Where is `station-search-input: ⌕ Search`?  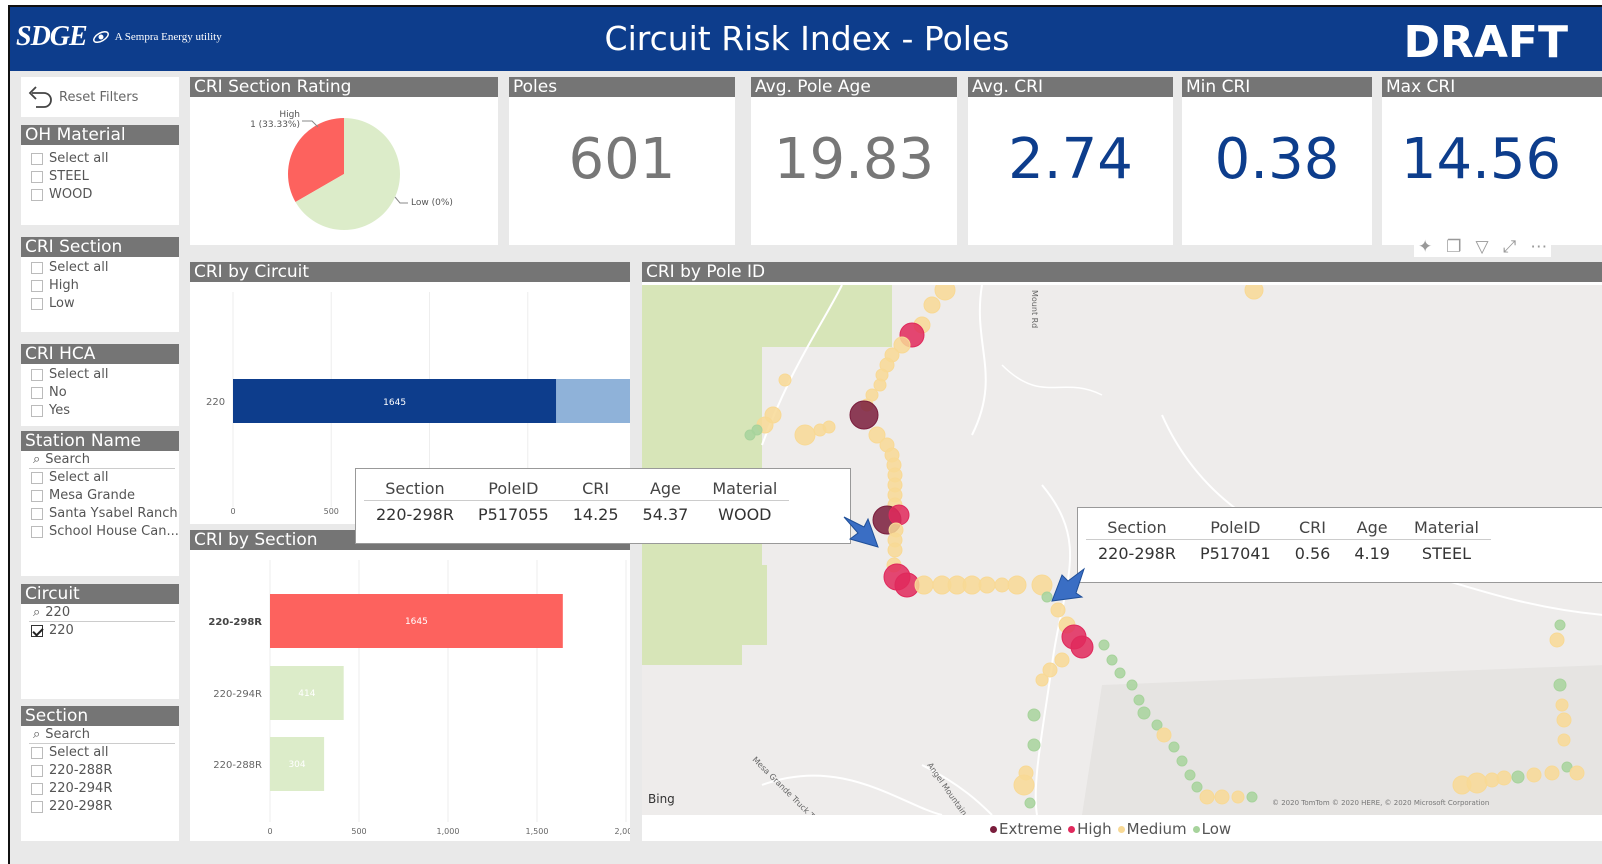
station-search-input: ⌕ Search is located at coordinates (102, 460).